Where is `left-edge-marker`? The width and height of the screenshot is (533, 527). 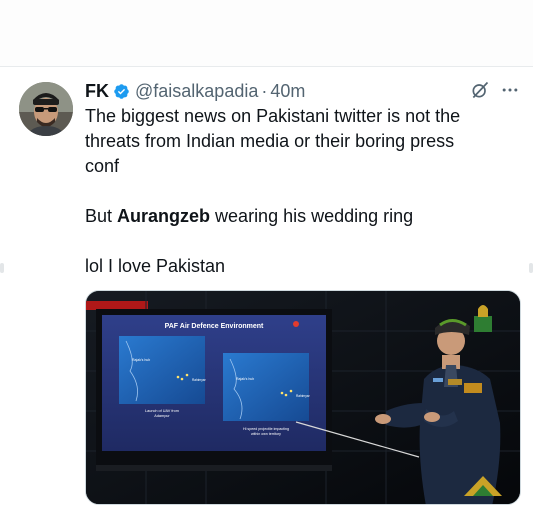
left-edge-marker is located at coordinates (2, 268).